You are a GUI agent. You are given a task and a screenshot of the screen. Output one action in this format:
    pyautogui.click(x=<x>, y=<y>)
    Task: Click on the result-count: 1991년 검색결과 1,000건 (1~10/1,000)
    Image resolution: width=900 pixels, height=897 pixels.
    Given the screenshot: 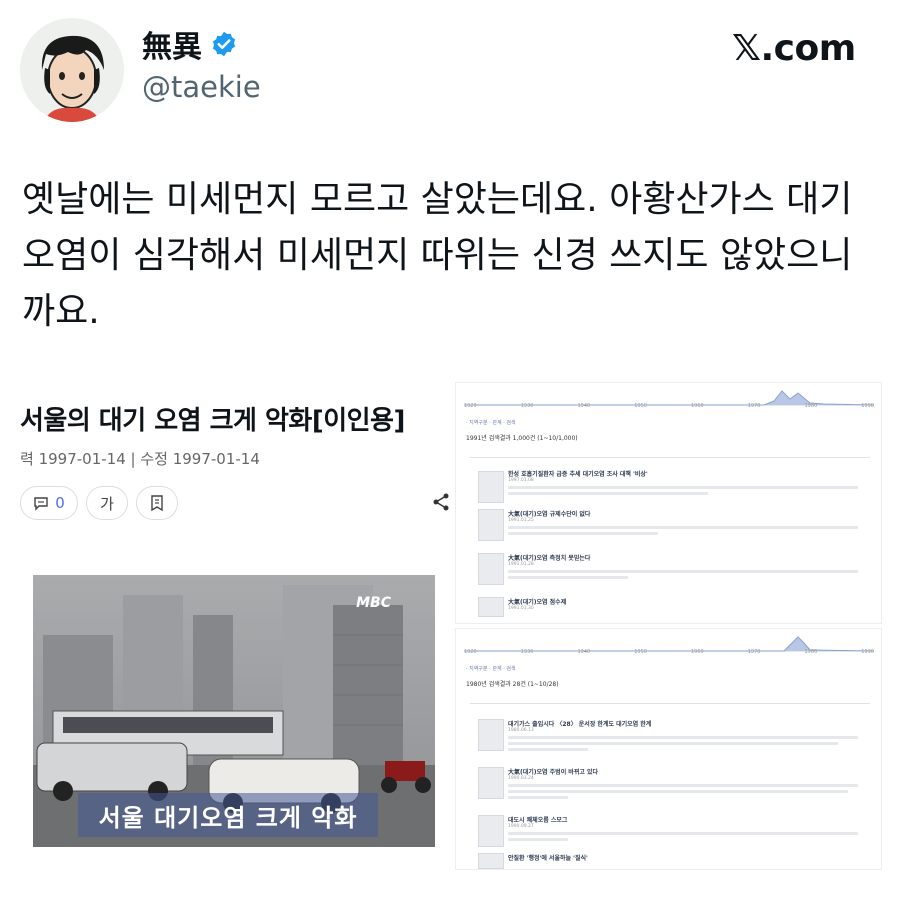 What is the action you would take?
    pyautogui.click(x=522, y=438)
    